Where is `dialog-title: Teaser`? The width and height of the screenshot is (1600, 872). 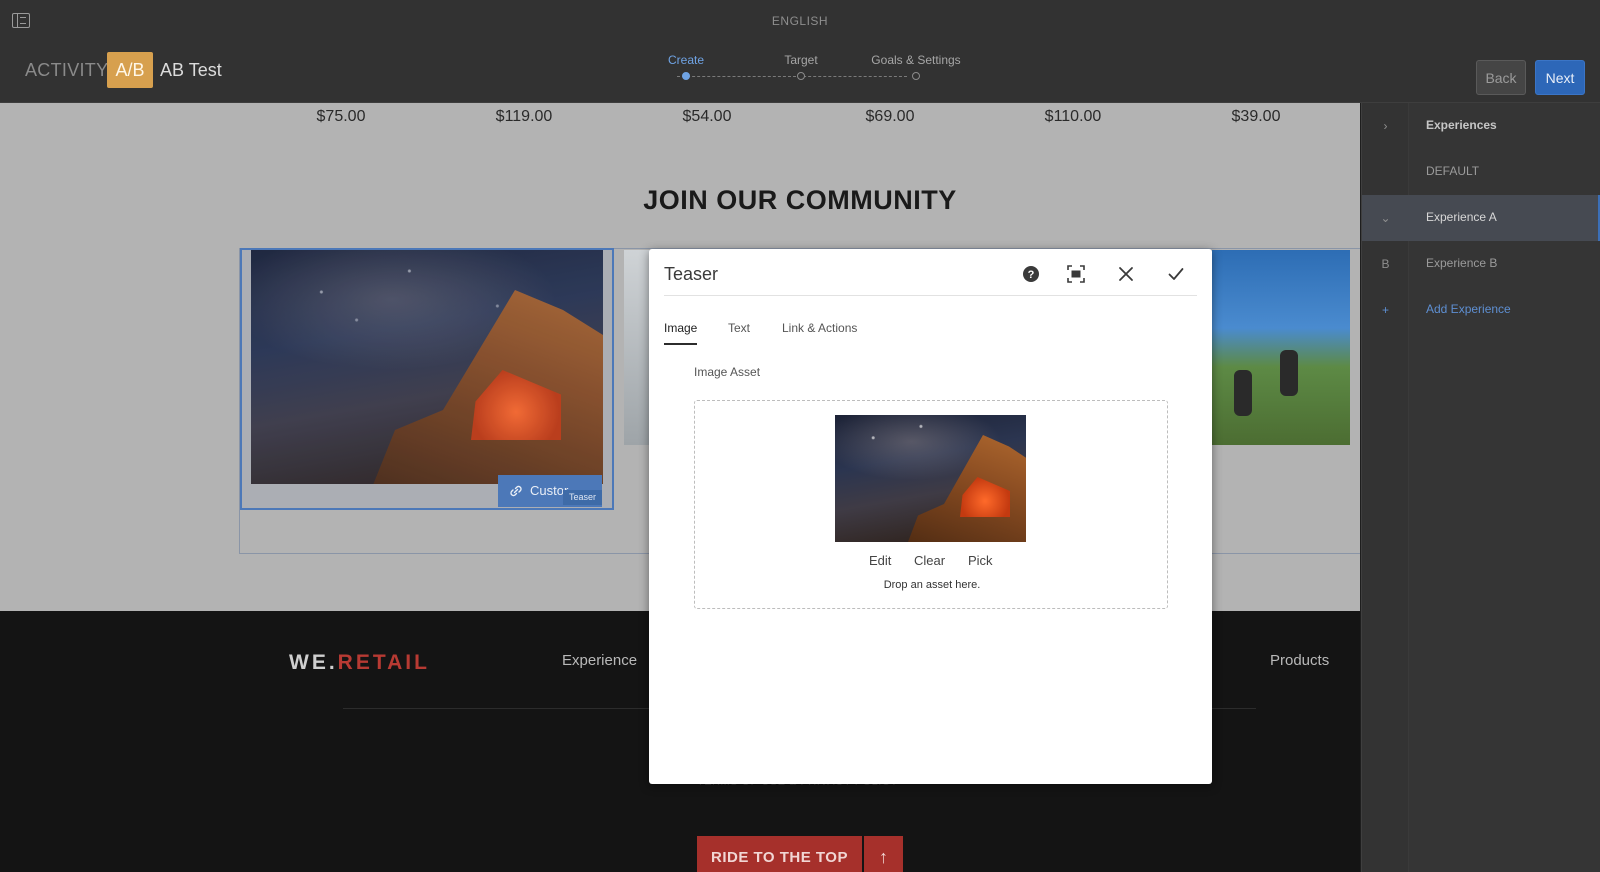 dialog-title: Teaser is located at coordinates (691, 274).